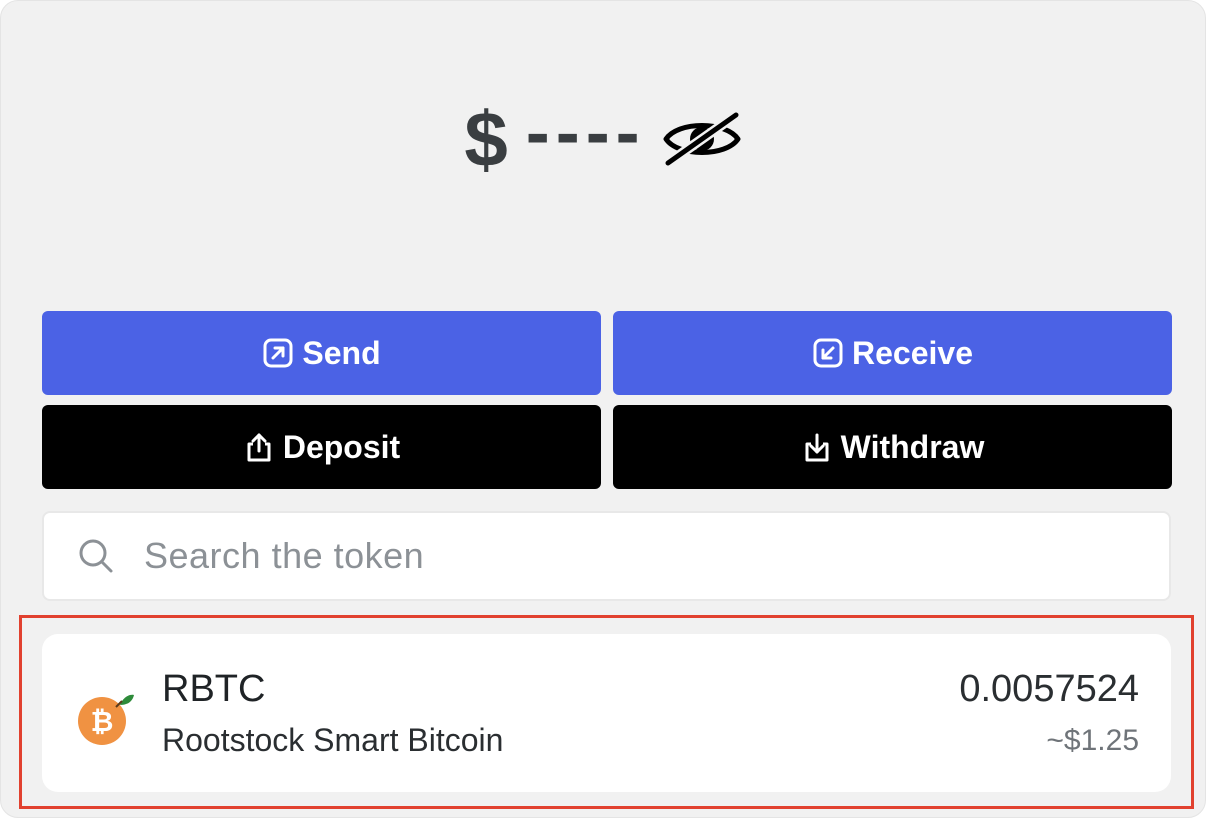 The height and width of the screenshot is (818, 1206). I want to click on balance-display: $ ----, so click(603, 139).